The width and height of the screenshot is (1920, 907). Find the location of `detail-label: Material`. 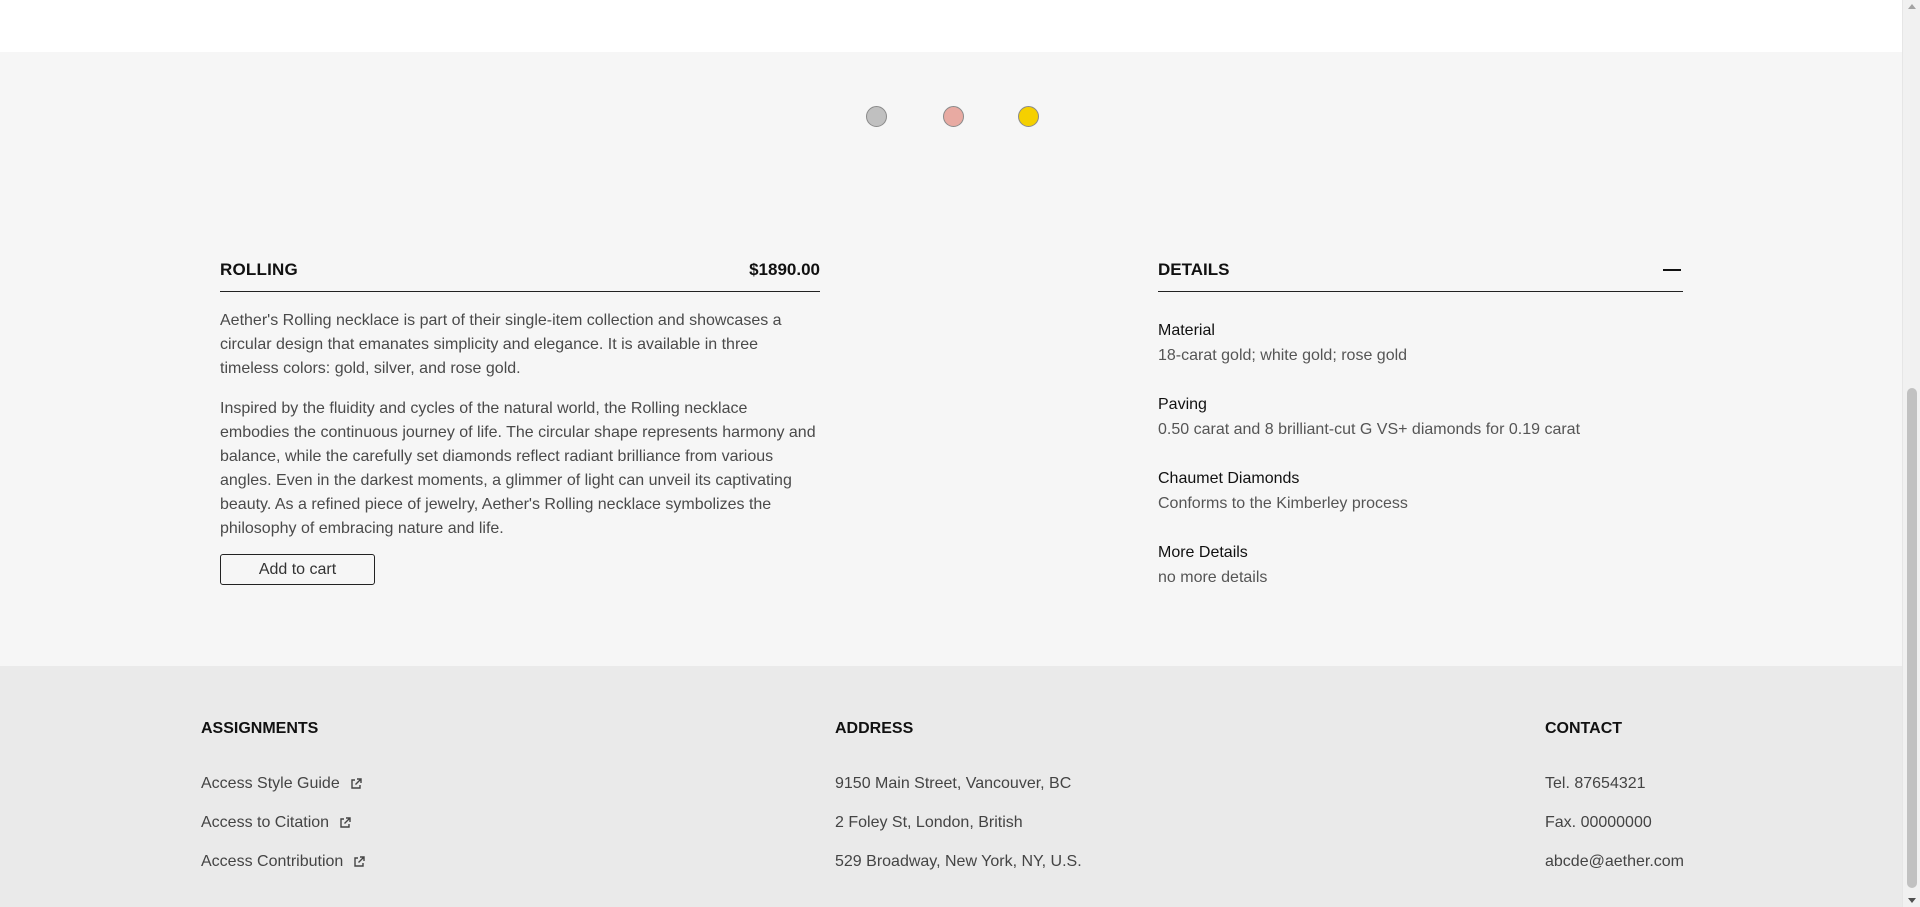

detail-label: Material is located at coordinates (1186, 330).